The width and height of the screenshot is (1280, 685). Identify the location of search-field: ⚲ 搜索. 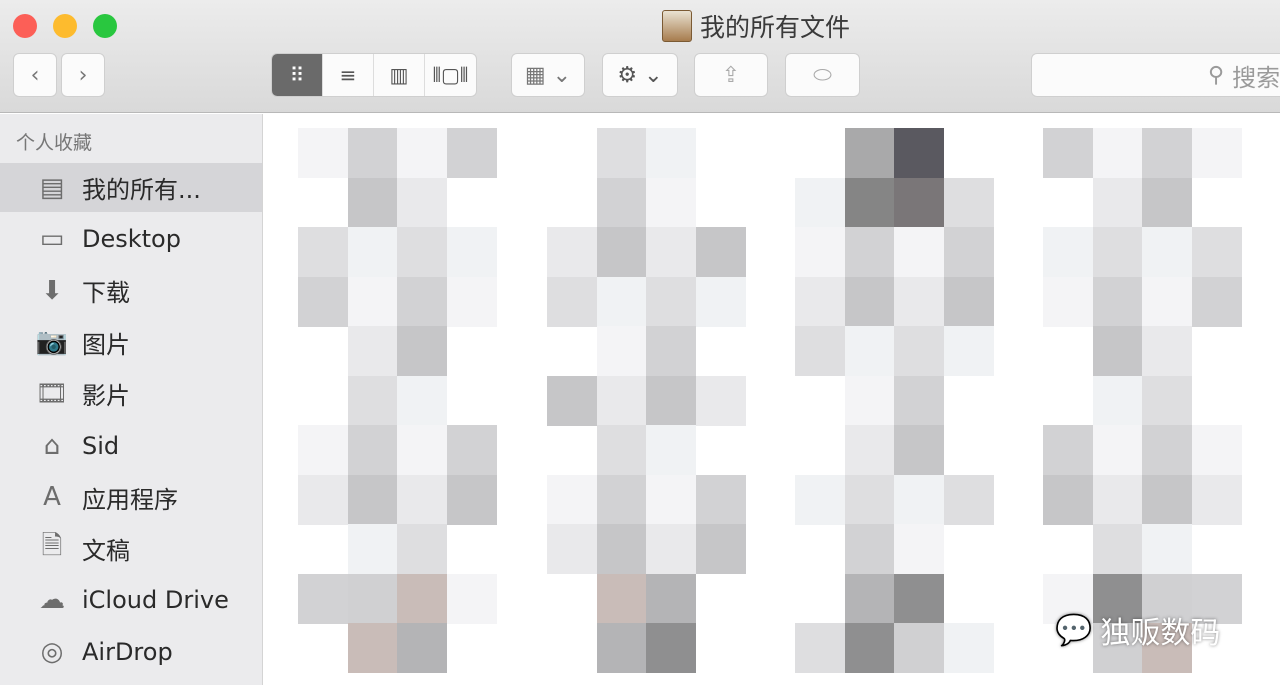
(1155, 75).